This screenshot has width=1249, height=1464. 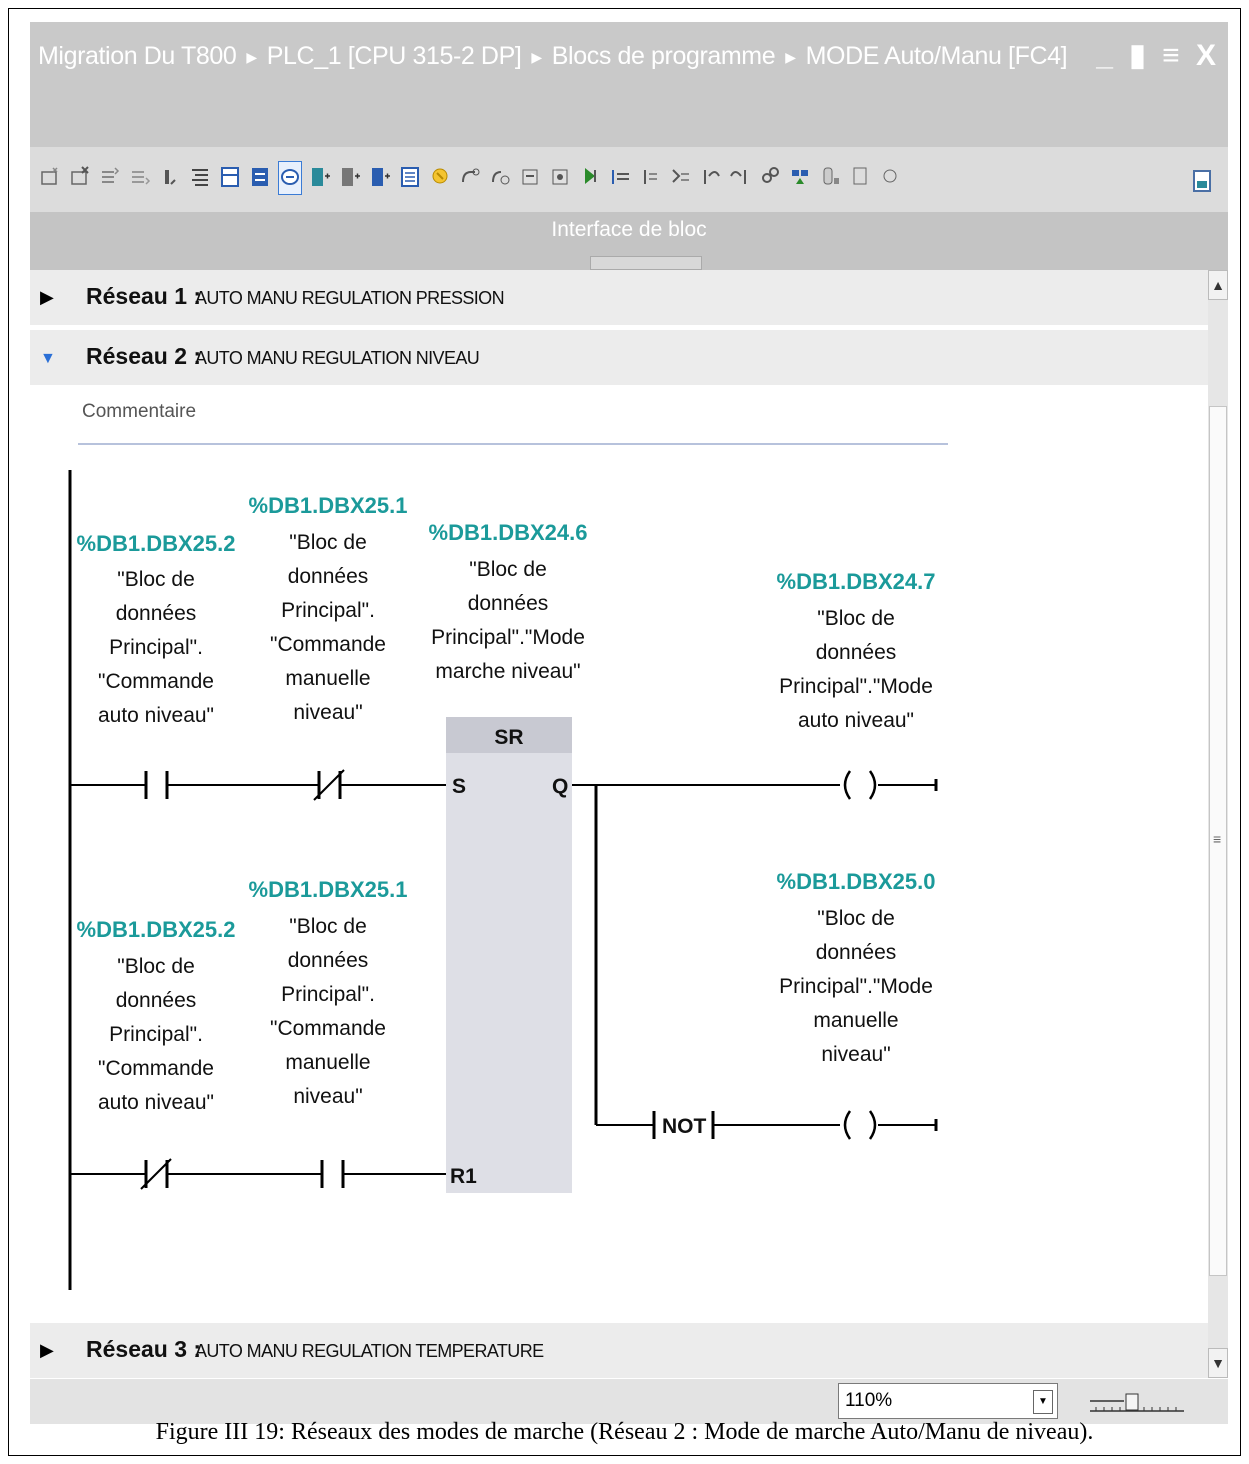 I want to click on pin-s-label: S, so click(x=459, y=786).